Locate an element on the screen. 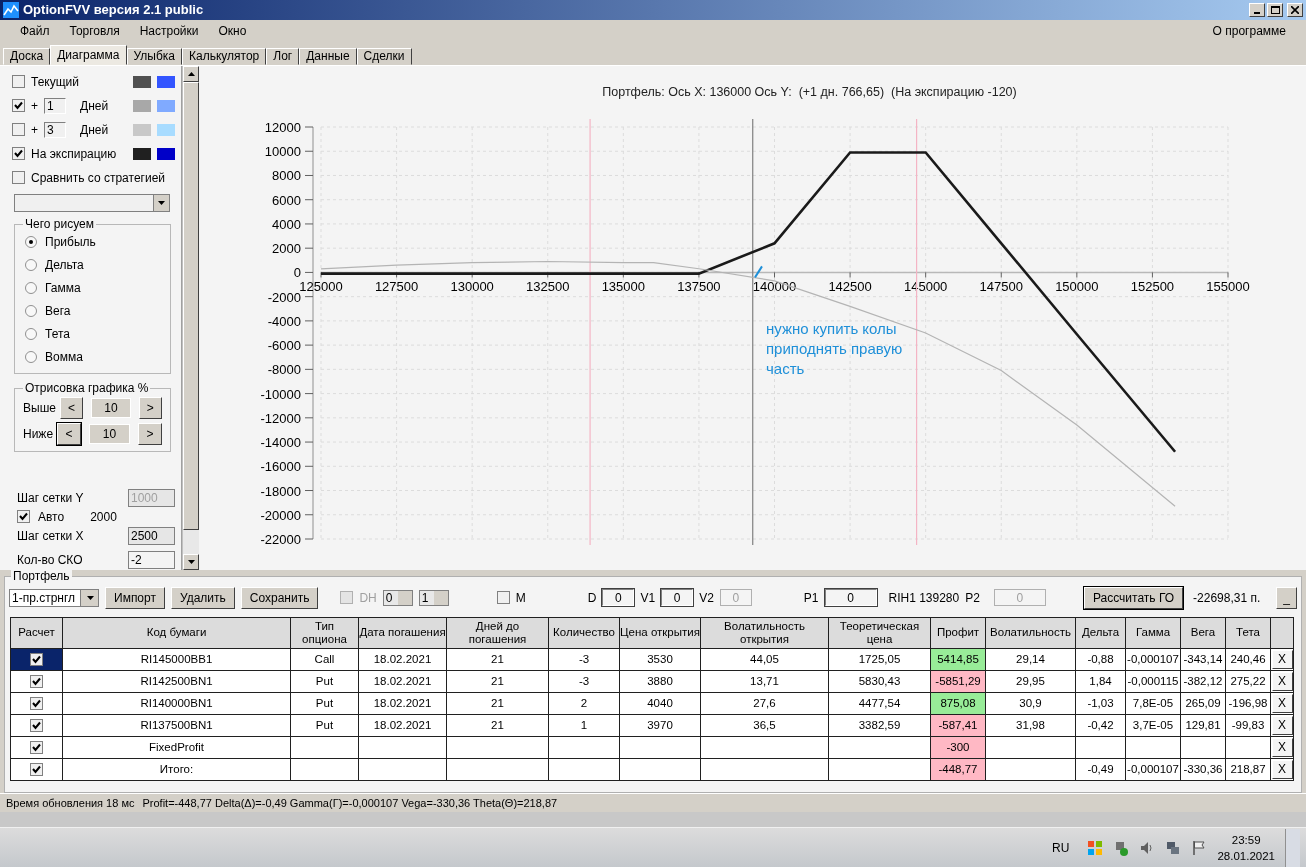  menu-item: Файл is located at coordinates (35, 31).